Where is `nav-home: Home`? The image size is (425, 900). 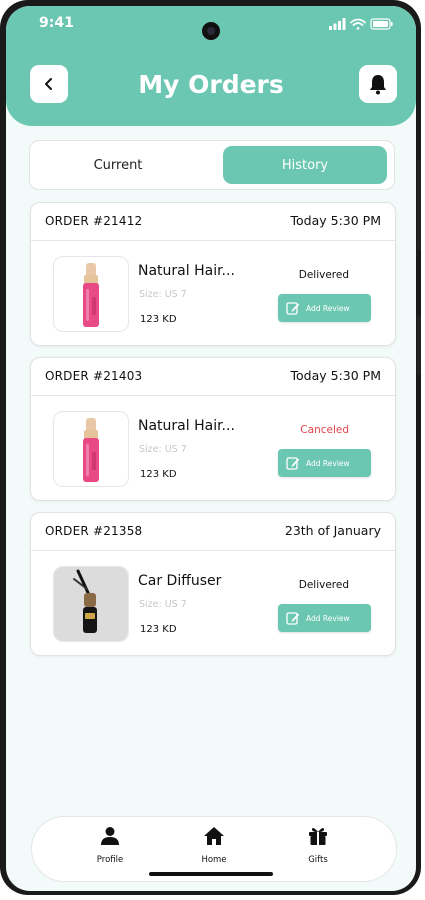 nav-home: Home is located at coordinates (214, 845).